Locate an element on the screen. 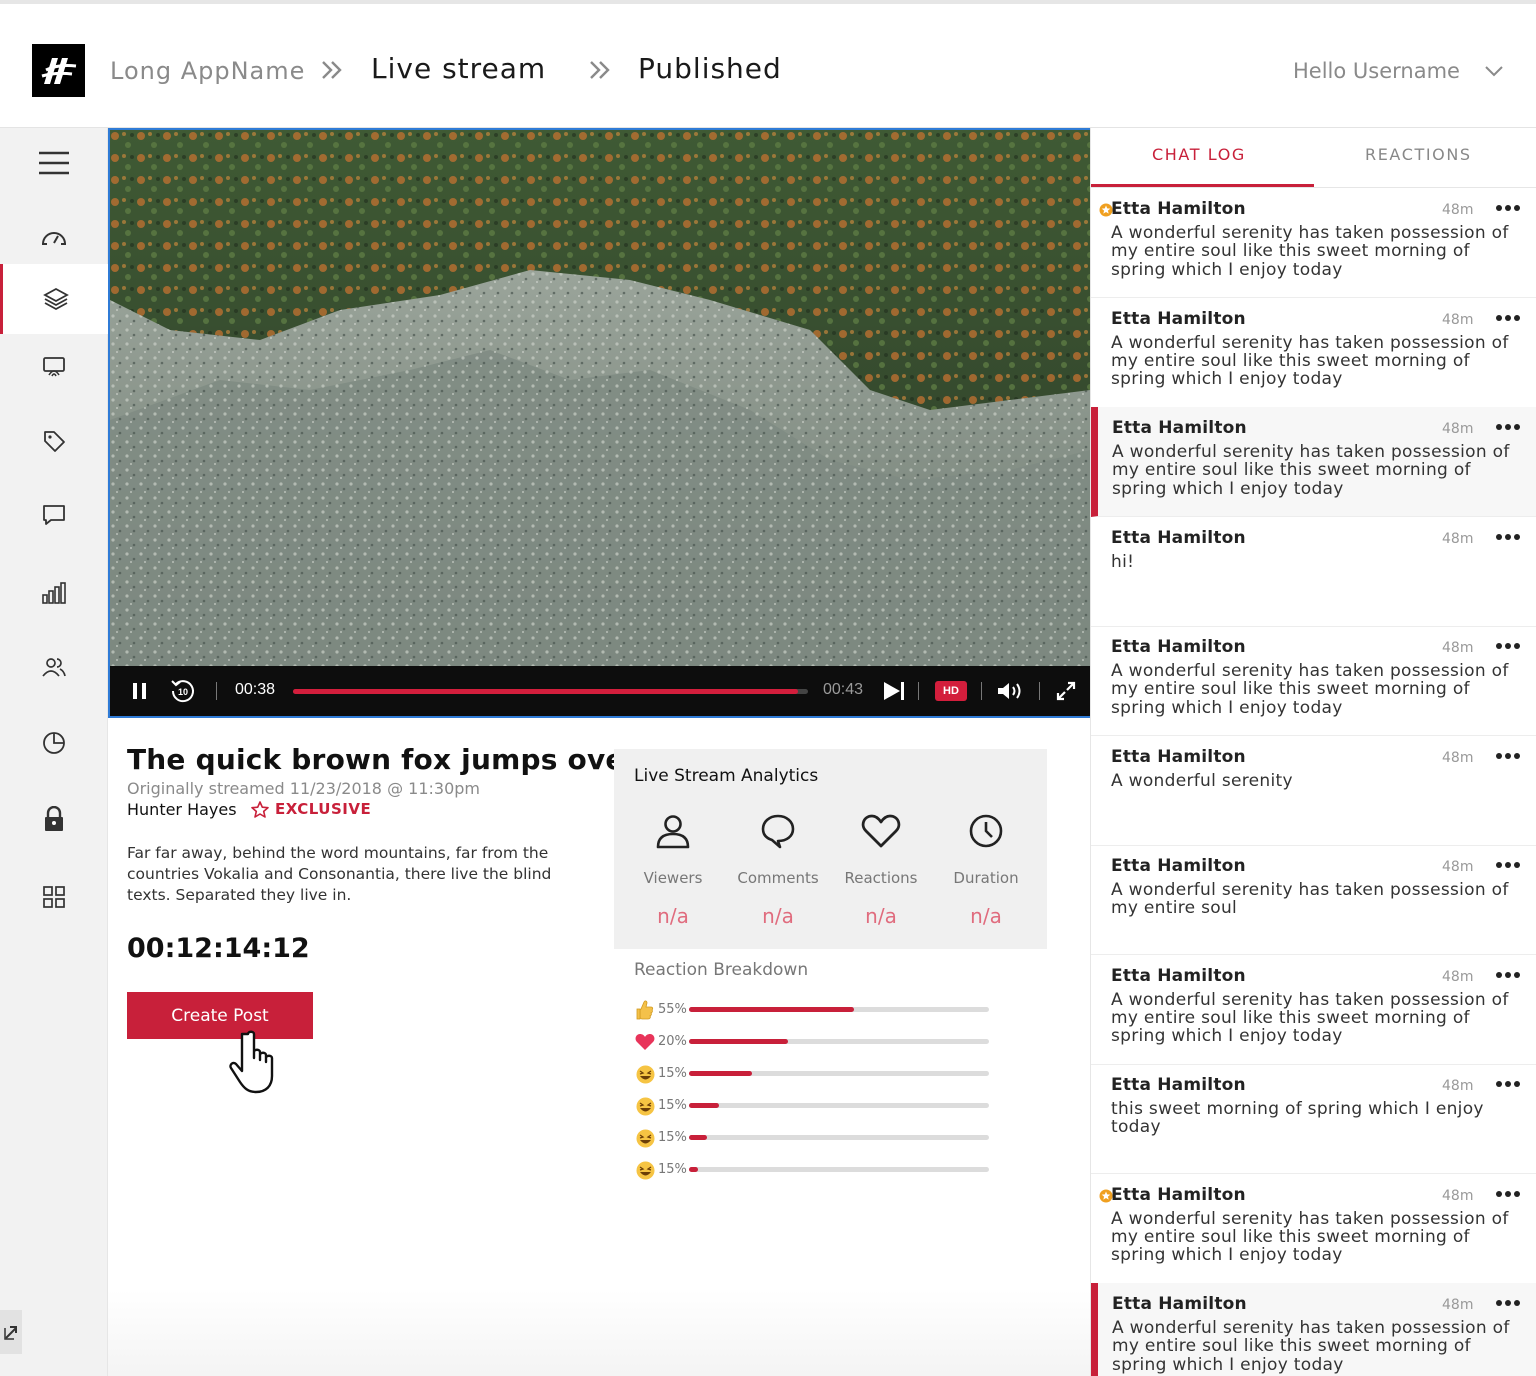 Image resolution: width=1536 pixels, height=1376 pixels. sidebar-item-analytics is located at coordinates (54, 593).